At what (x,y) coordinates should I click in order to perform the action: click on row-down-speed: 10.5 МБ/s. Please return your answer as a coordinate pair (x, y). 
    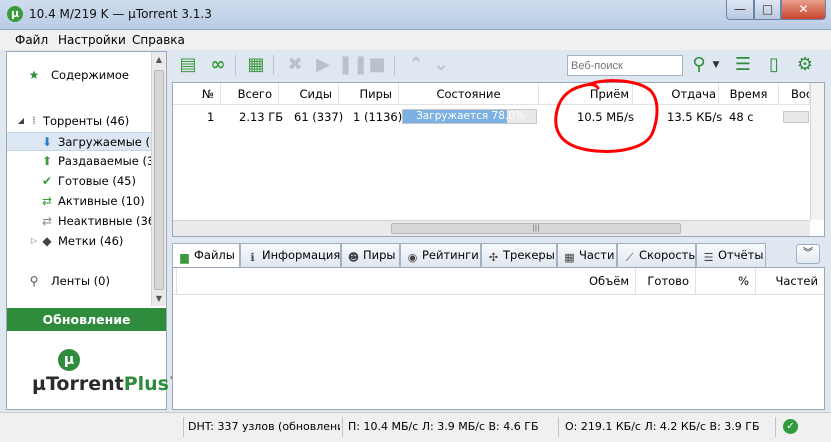
    Looking at the image, I should click on (605, 117).